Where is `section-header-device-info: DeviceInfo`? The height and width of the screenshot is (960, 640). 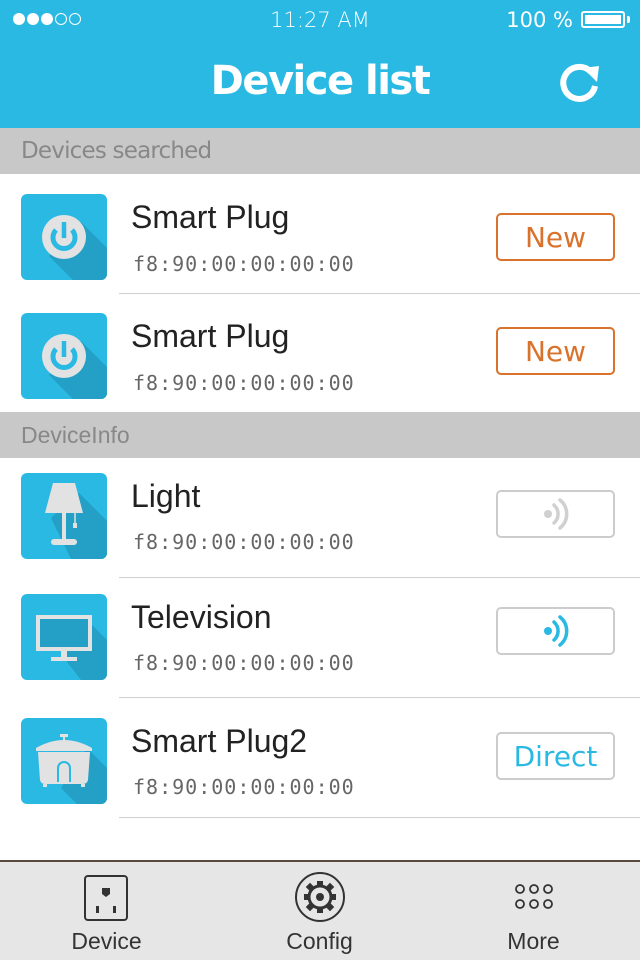
section-header-device-info: DeviceInfo is located at coordinates (320, 435).